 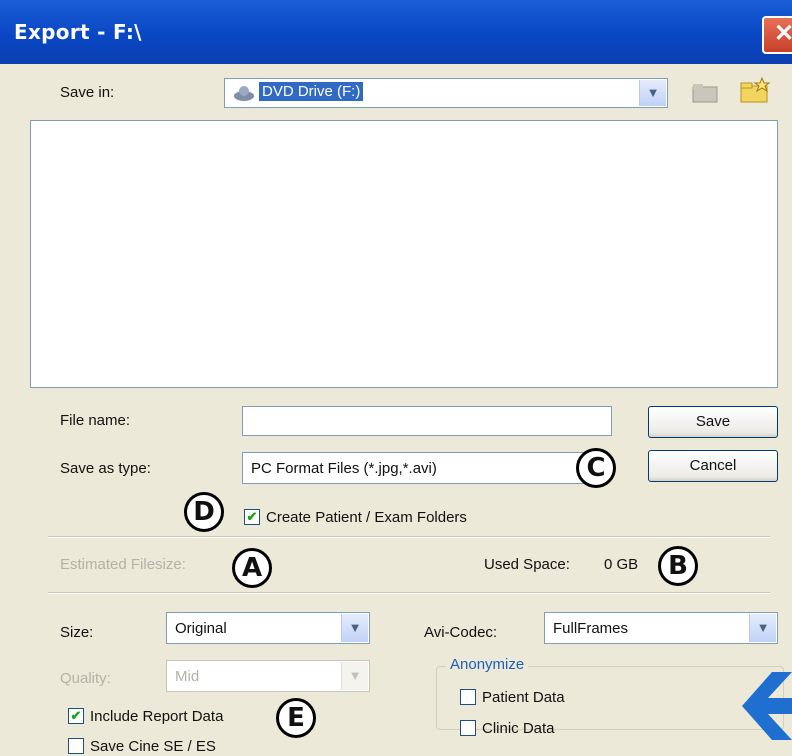 What do you see at coordinates (153, 746) in the screenshot?
I see `save-cine-label: Save Cine SE / ES` at bounding box center [153, 746].